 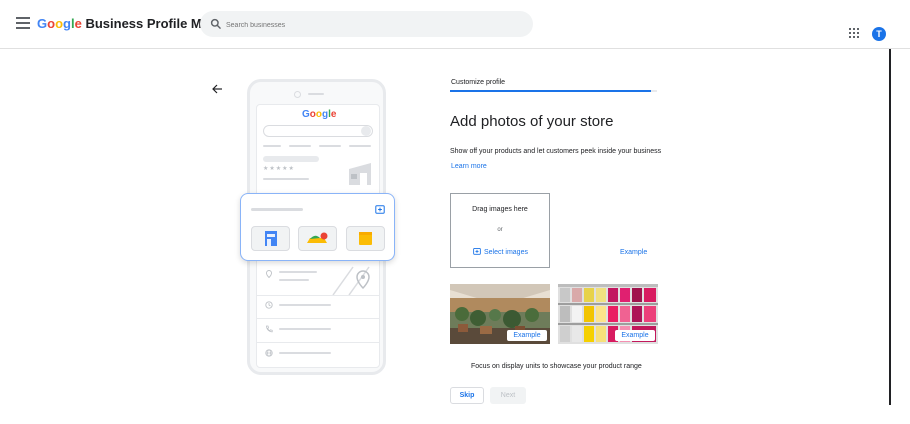 I want to click on phone-camera, so click(x=297, y=94).